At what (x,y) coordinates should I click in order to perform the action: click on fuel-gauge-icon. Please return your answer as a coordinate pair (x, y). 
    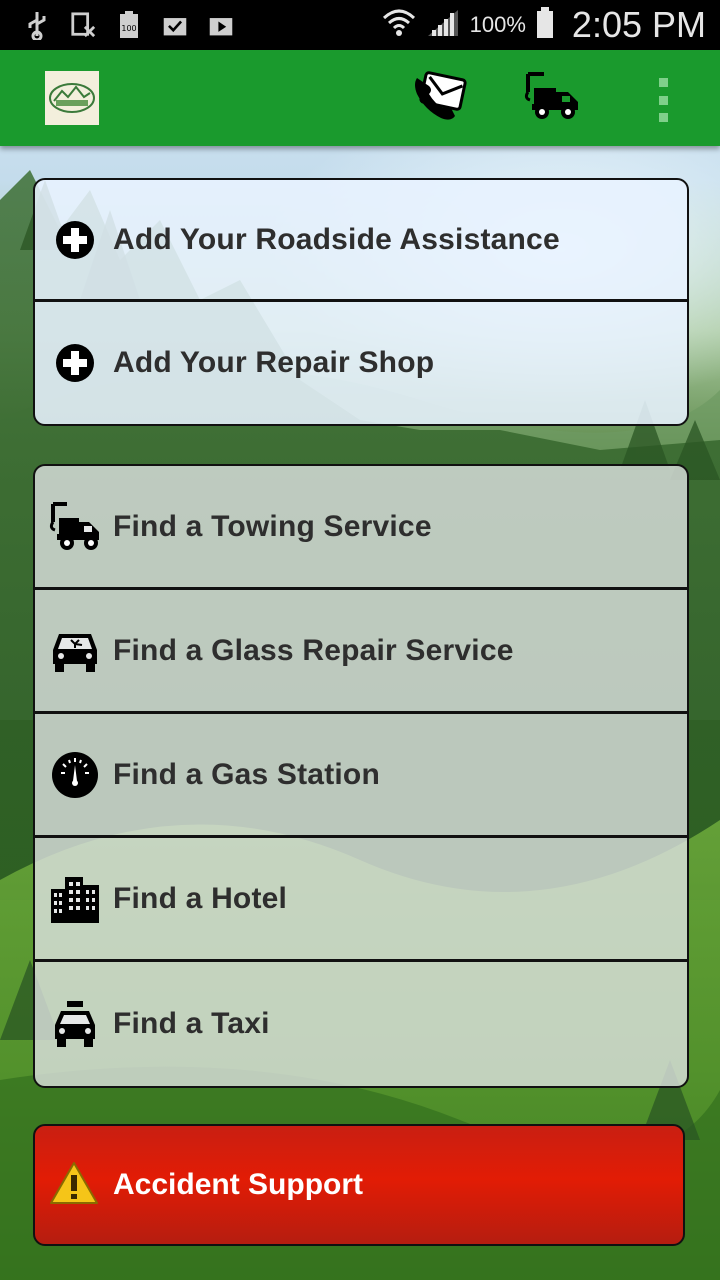
    Looking at the image, I should click on (75, 775).